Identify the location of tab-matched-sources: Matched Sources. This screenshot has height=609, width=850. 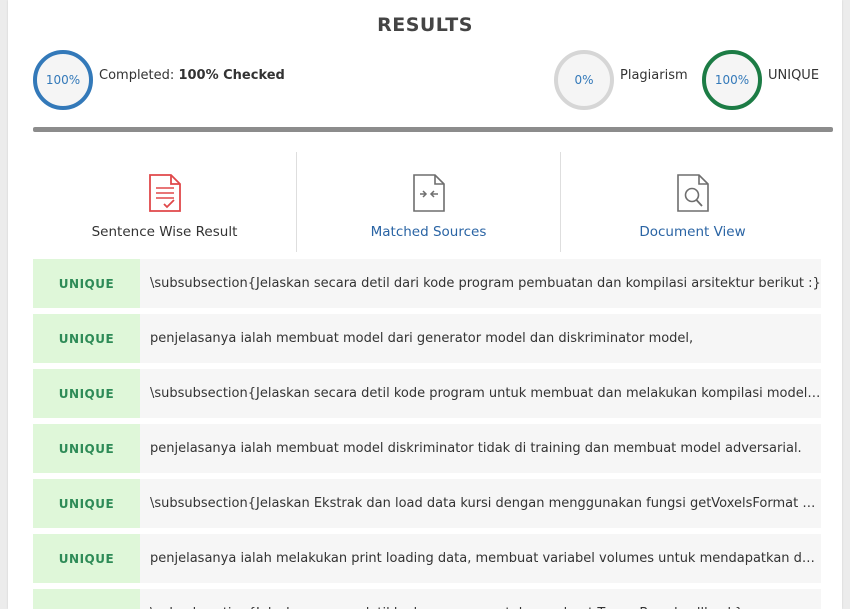
(428, 202).